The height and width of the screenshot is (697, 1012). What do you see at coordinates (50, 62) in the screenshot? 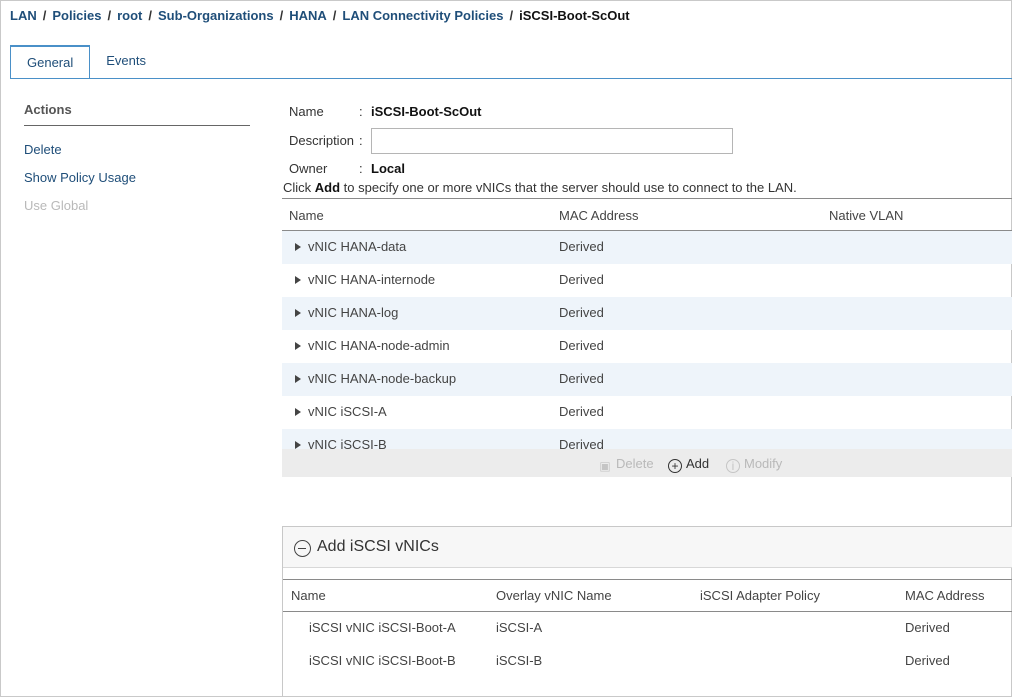
I see `tab-general: General` at bounding box center [50, 62].